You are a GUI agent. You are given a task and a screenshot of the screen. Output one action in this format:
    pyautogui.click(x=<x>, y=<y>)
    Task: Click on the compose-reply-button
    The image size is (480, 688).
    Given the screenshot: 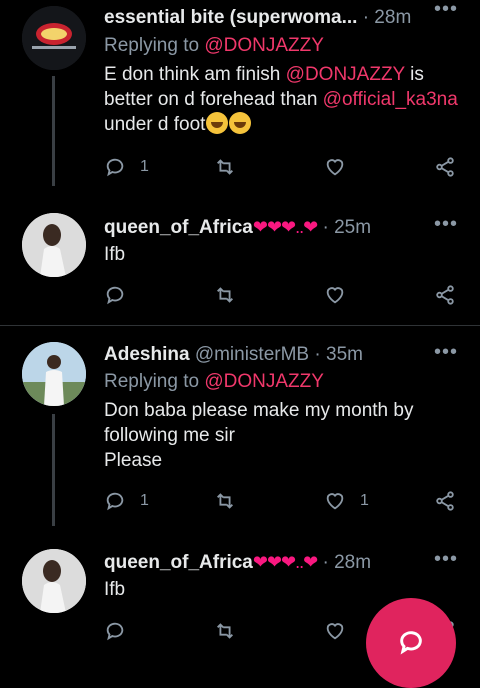 What is the action you would take?
    pyautogui.click(x=411, y=643)
    